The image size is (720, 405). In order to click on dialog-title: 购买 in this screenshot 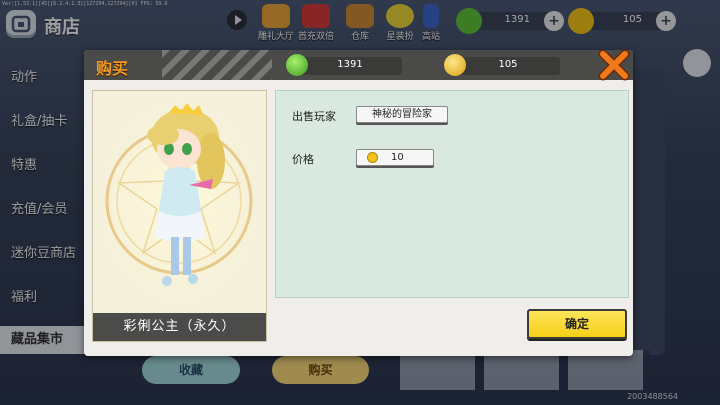, I will do `click(112, 68)`.